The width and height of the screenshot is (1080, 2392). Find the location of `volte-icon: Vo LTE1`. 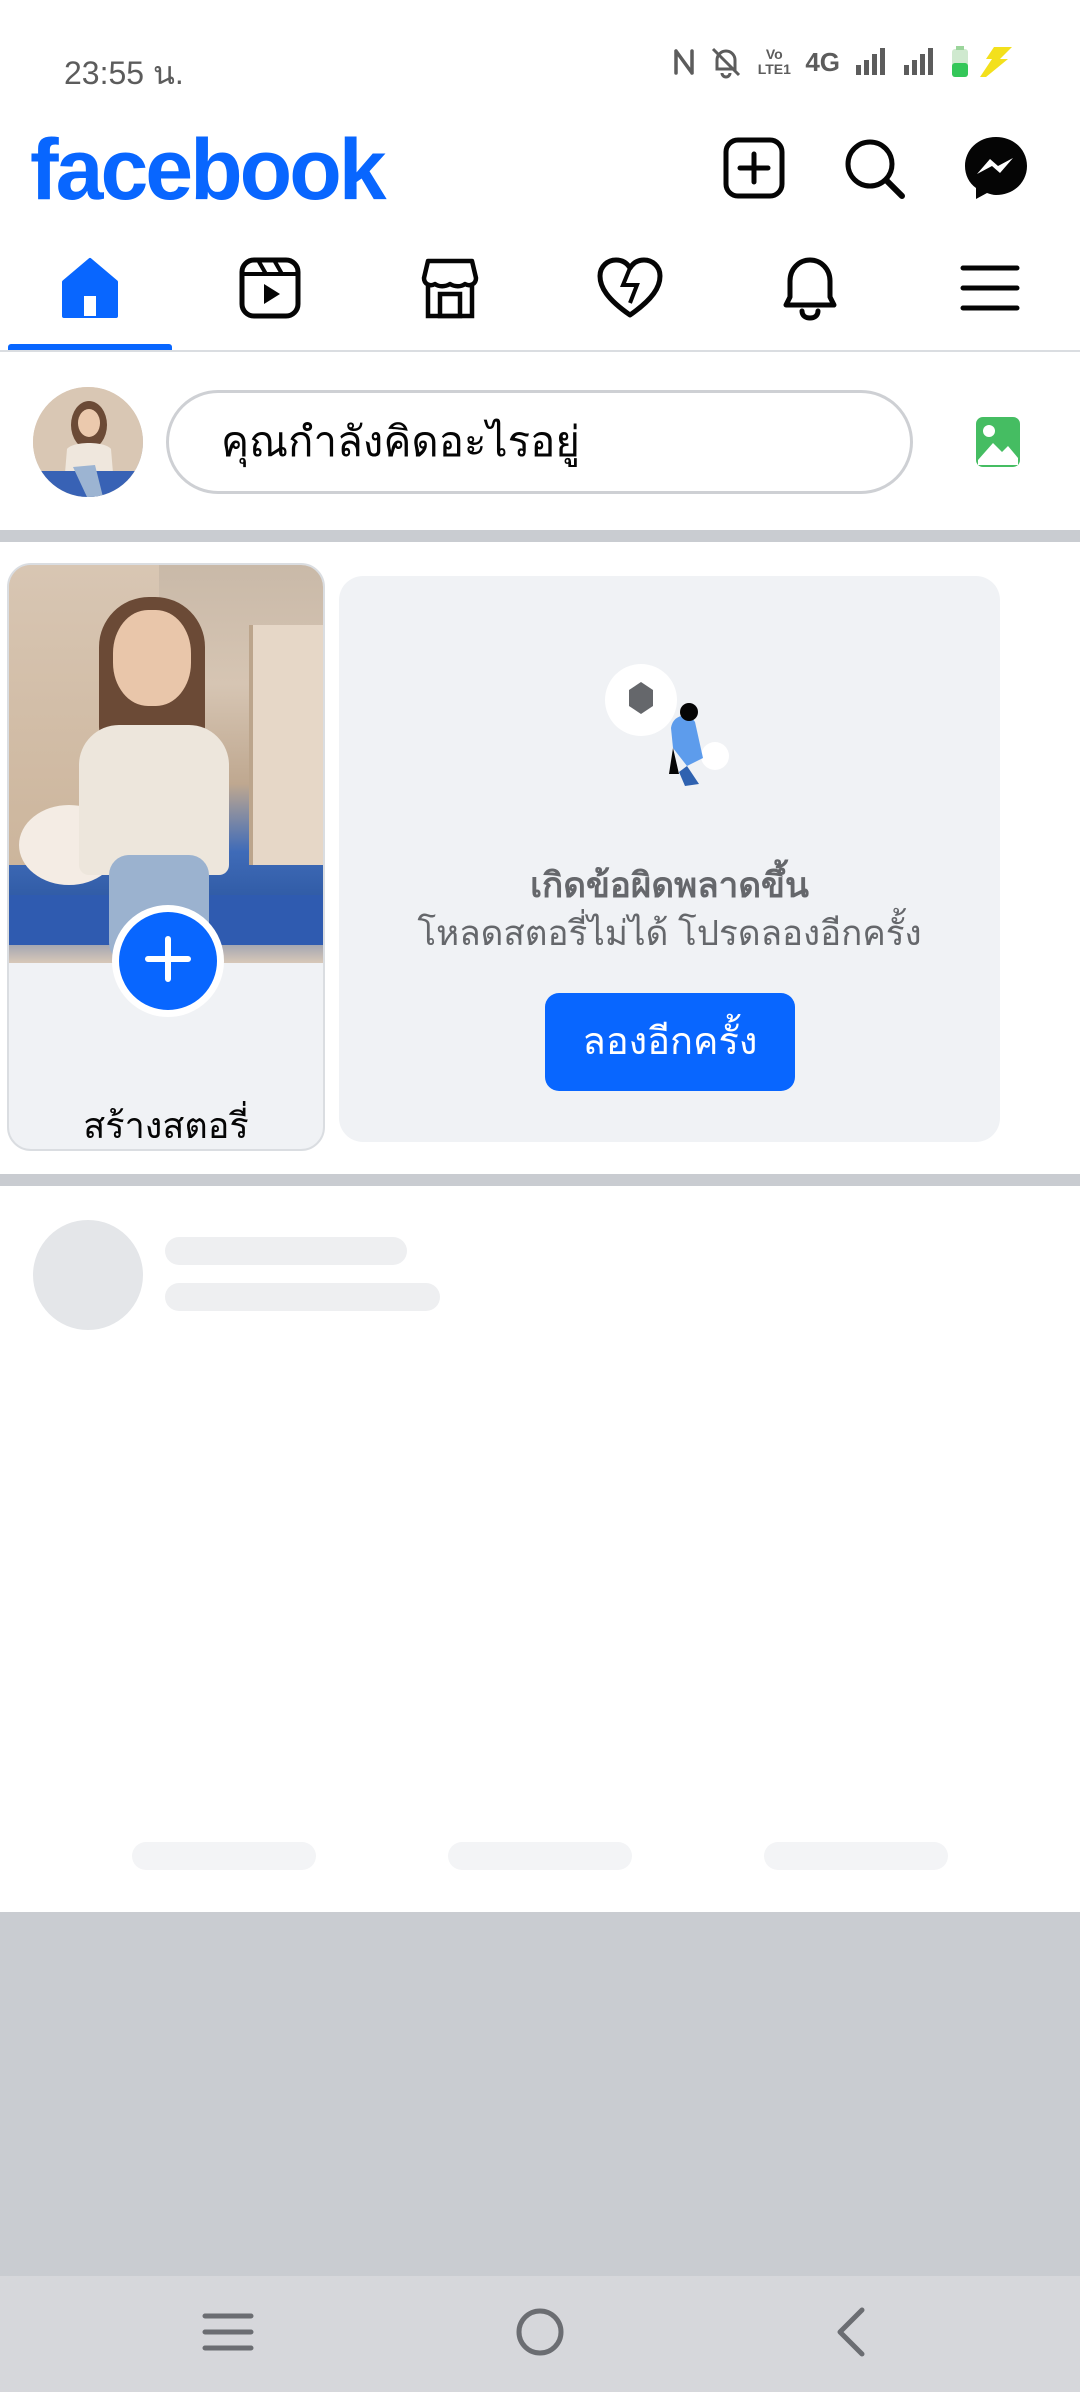

volte-icon: Vo LTE1 is located at coordinates (774, 61).